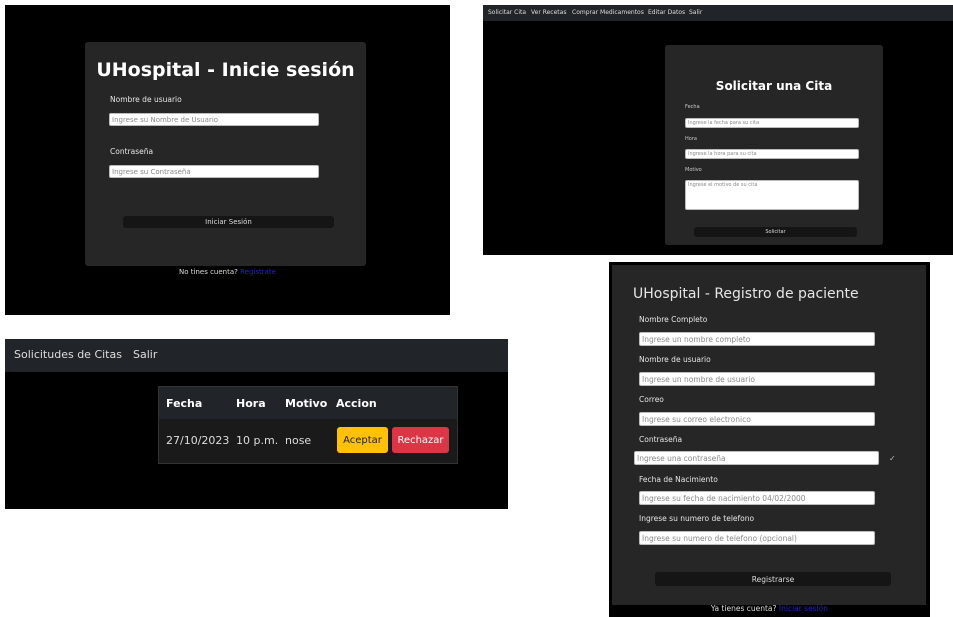 This screenshot has width=953, height=617. What do you see at coordinates (693, 170) in the screenshot?
I see `motivo-label: Motivo` at bounding box center [693, 170].